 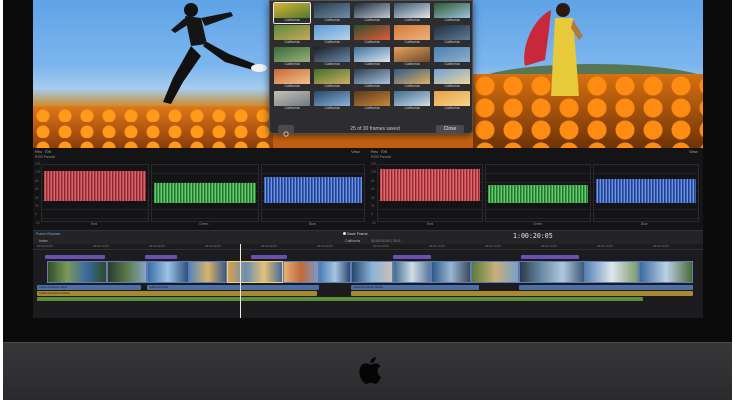 I want to click on audio-clip: California Desert Wind, so click(x=89, y=287).